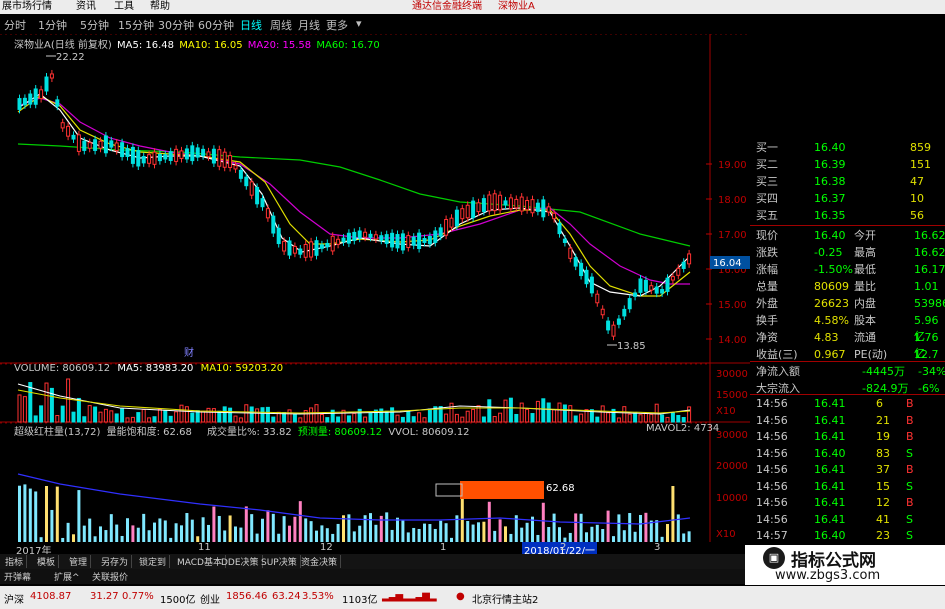 The image size is (945, 609). Describe the element at coordinates (828, 252) in the screenshot. I see `stat-value: -0.25` at that location.